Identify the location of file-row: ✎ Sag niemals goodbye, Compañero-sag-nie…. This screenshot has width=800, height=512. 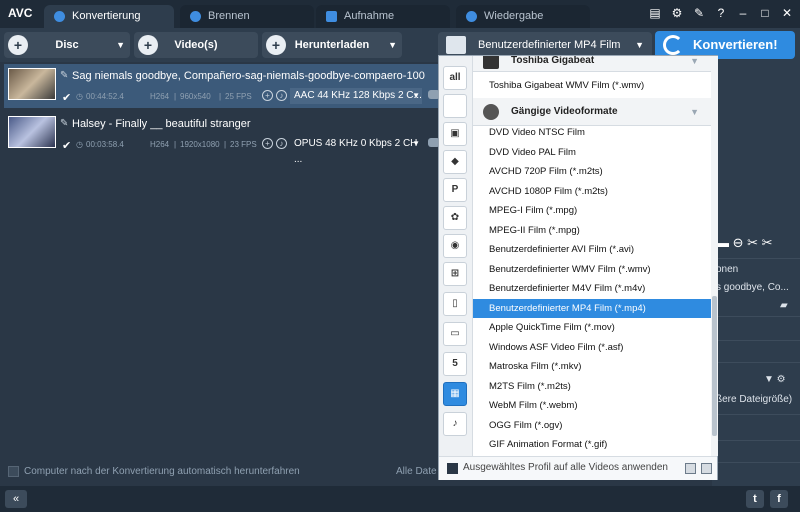
(222, 86).